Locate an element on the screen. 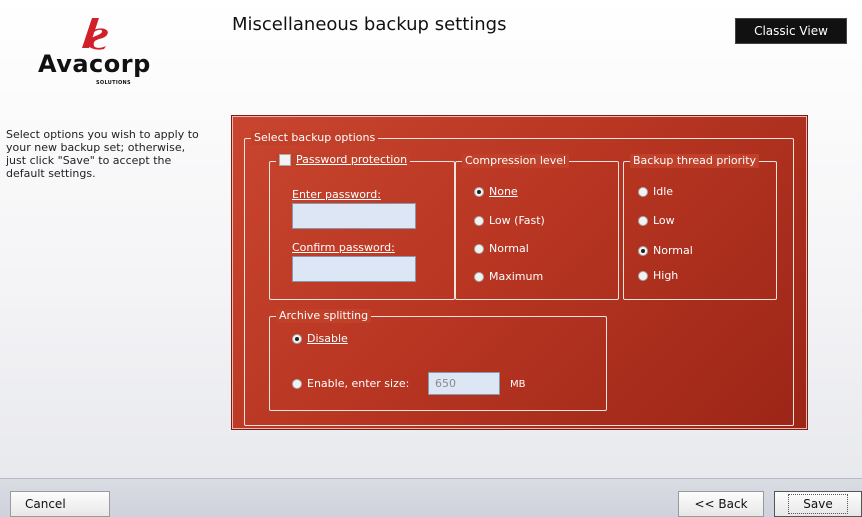 Image resolution: width=862 pixels, height=517 pixels. priority-low-radio: Low is located at coordinates (656, 220).